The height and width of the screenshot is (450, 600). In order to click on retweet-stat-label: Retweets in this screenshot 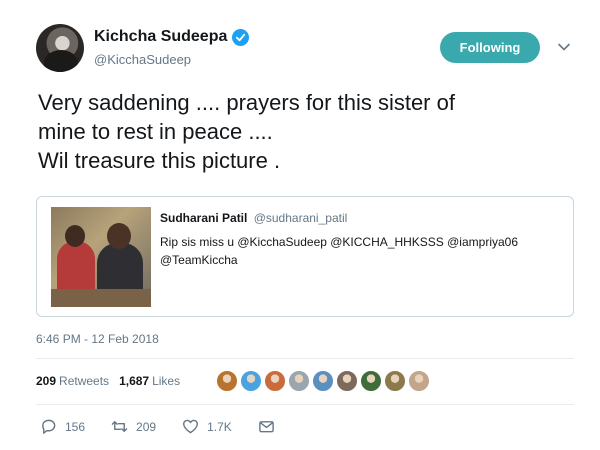, I will do `click(84, 381)`.